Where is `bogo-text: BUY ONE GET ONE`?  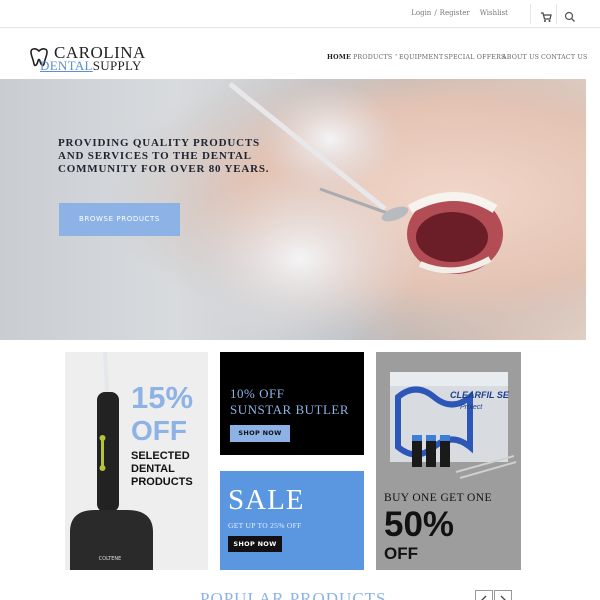
bogo-text: BUY ONE GET ONE is located at coordinates (438, 498).